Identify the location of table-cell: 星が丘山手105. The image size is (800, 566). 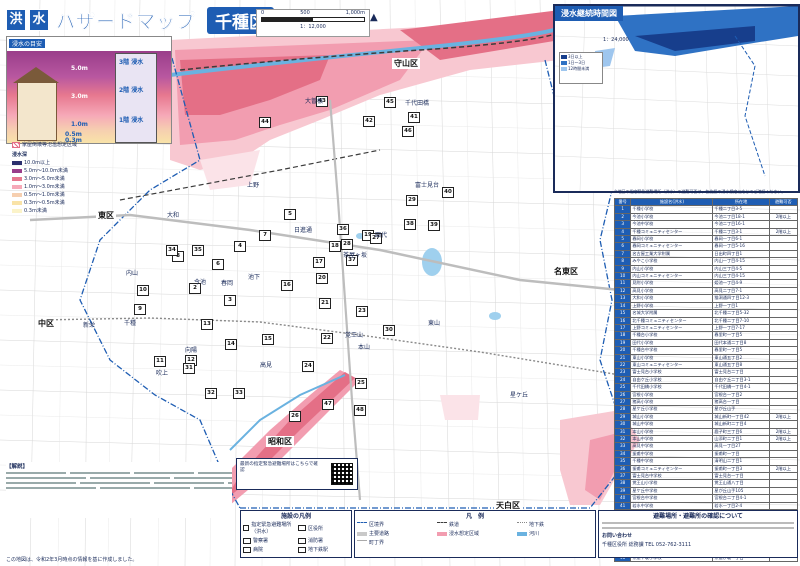
(741, 491).